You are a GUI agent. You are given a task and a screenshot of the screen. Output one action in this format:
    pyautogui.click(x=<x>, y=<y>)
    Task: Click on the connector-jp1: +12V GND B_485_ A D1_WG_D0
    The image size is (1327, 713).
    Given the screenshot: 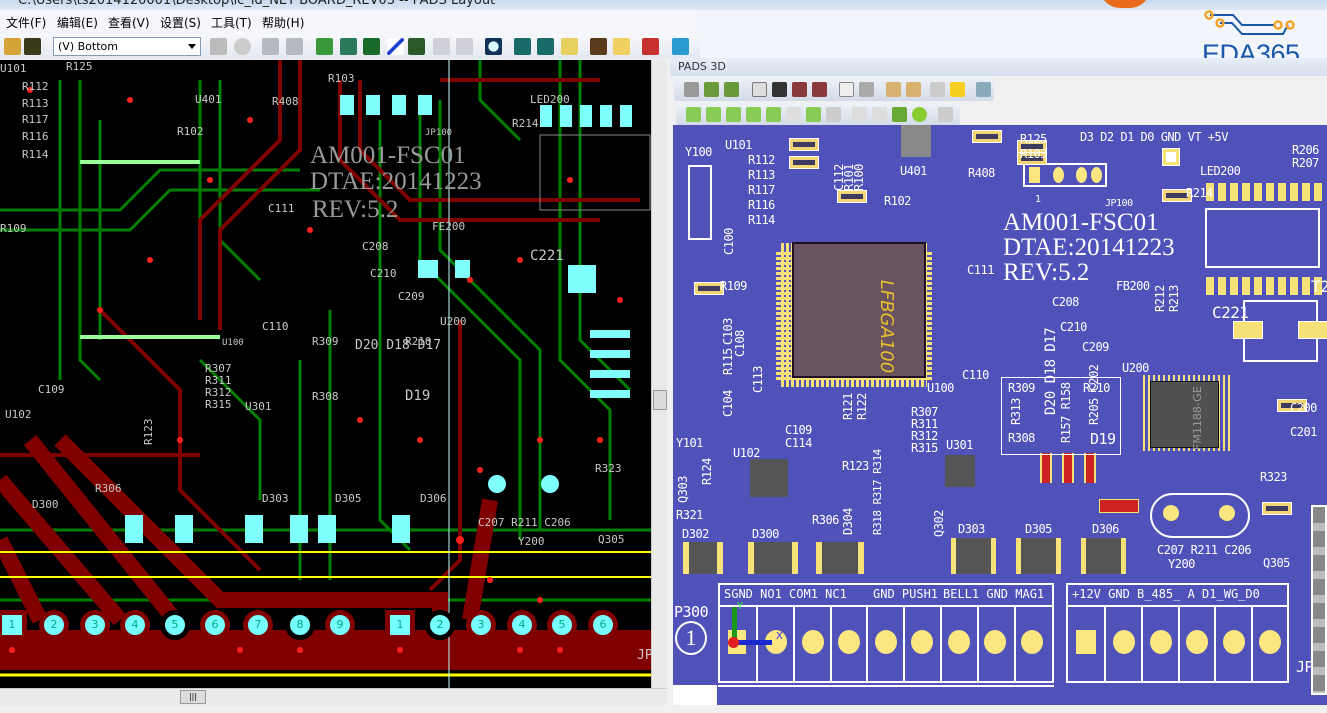 What is the action you would take?
    pyautogui.click(x=1177, y=633)
    